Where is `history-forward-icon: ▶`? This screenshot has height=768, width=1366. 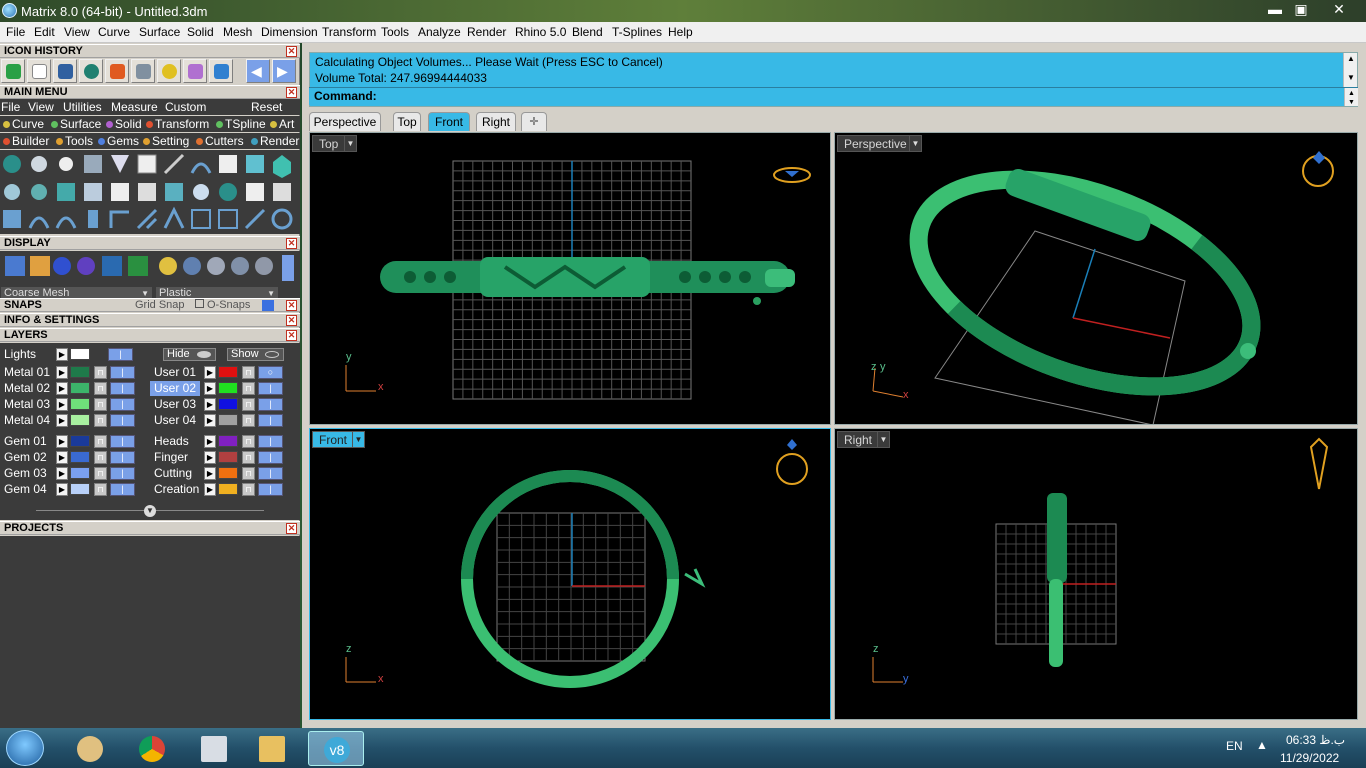 history-forward-icon: ▶ is located at coordinates (284, 71).